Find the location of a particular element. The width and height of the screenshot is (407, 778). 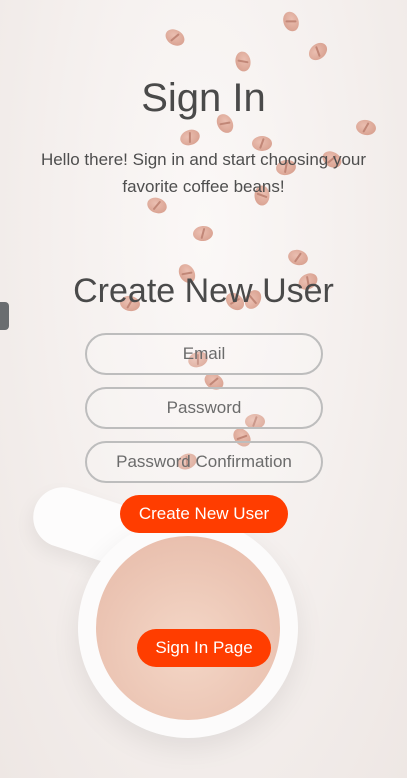

email-field is located at coordinates (204, 354).